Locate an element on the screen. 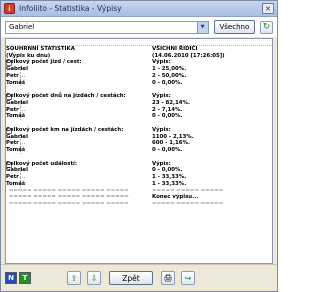 The width and height of the screenshot is (320, 292). report-row-value: 2 - 50,00%. is located at coordinates (169, 75).